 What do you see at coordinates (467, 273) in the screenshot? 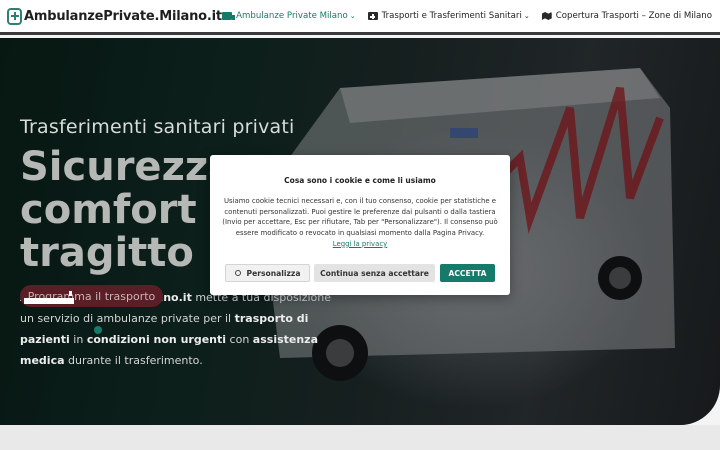
I see `accept-button: ACCETTA` at bounding box center [467, 273].